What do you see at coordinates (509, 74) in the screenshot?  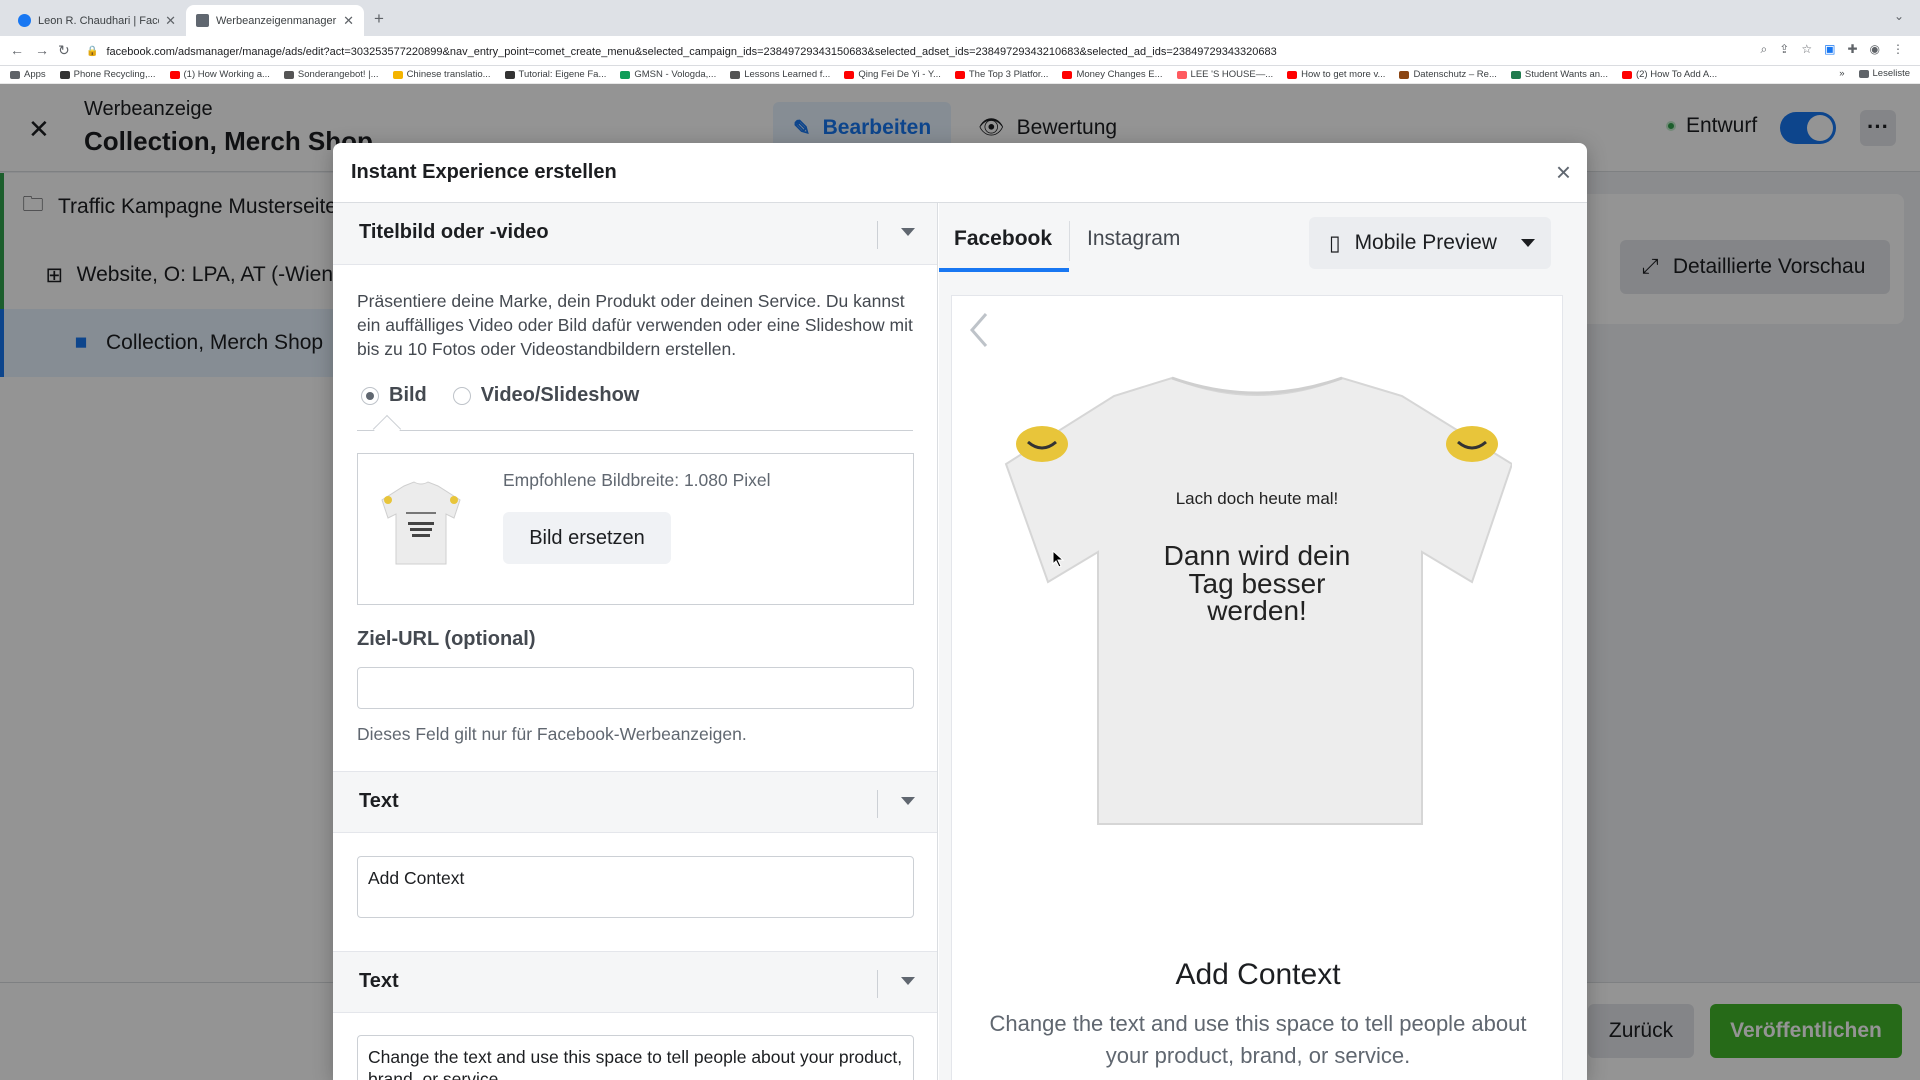 I see `hash-icon` at bounding box center [509, 74].